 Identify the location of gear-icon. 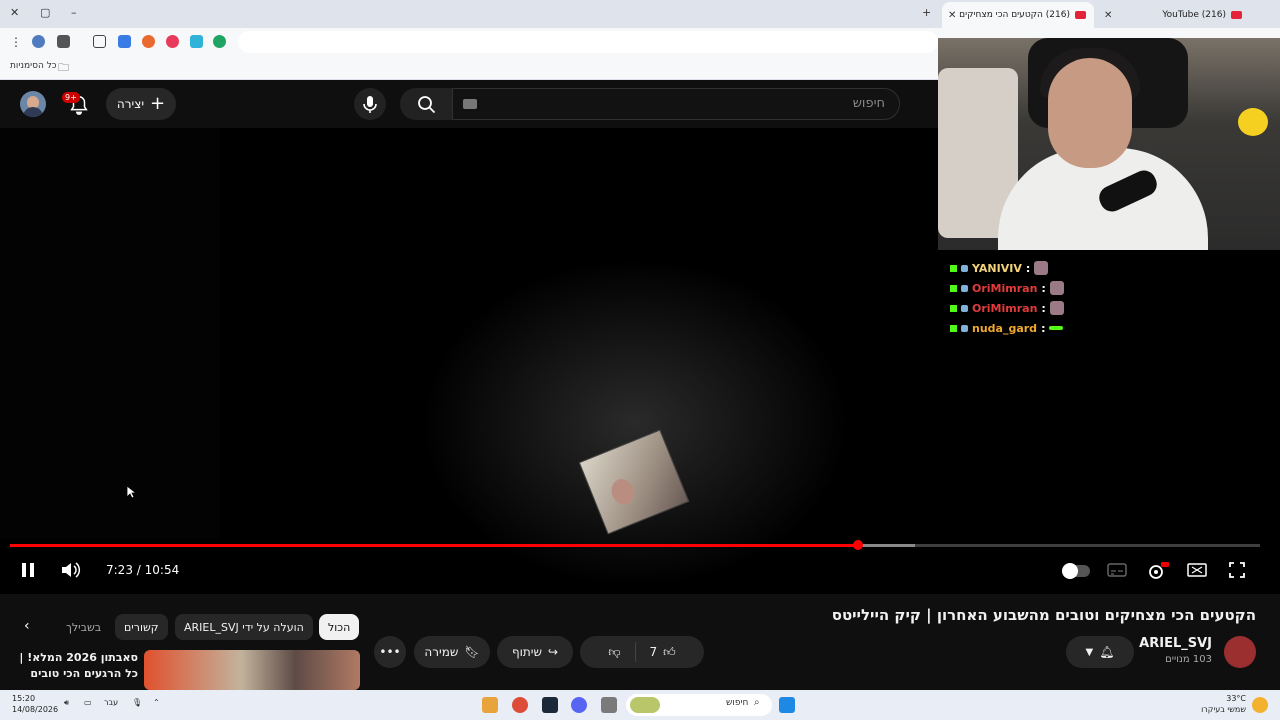
(1159, 570).